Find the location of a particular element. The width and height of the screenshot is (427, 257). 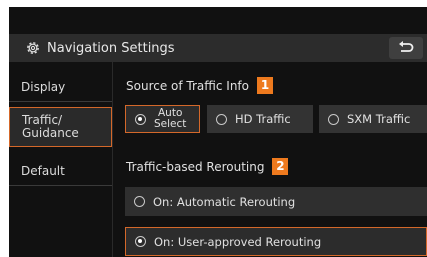

sidebar-item-label: Default is located at coordinates (43, 171).